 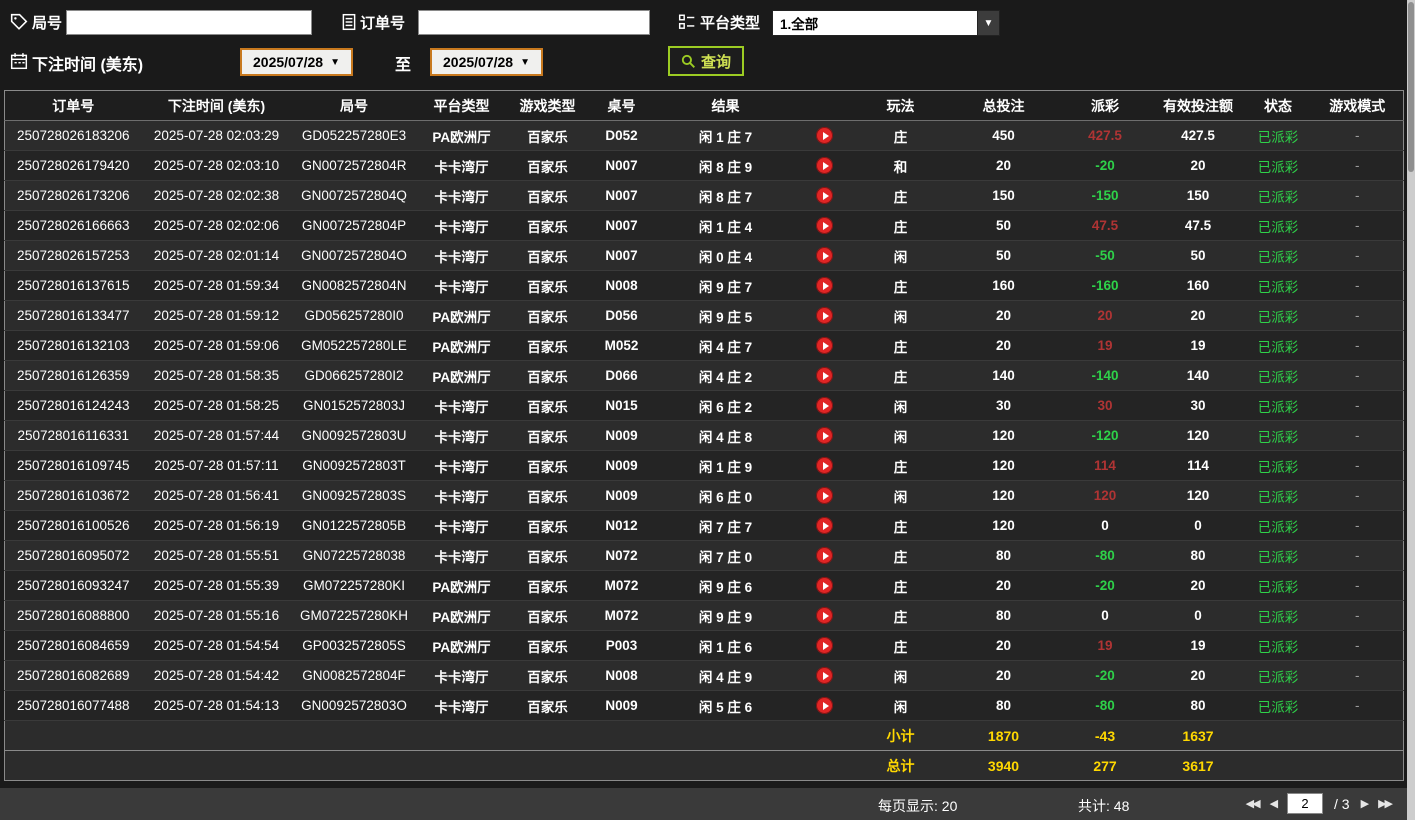 What do you see at coordinates (1105, 435) in the screenshot?
I see `cell-payout: -120` at bounding box center [1105, 435].